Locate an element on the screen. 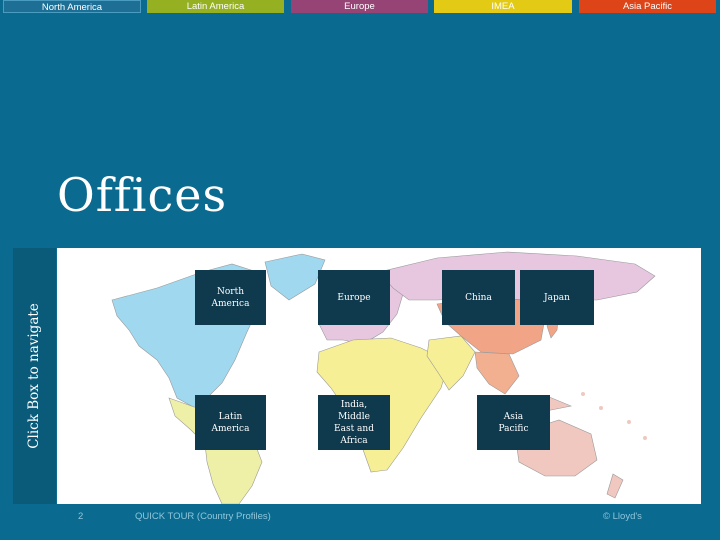 The image size is (720, 540). navigate-hint: Click Box to navigate is located at coordinates (34, 376).